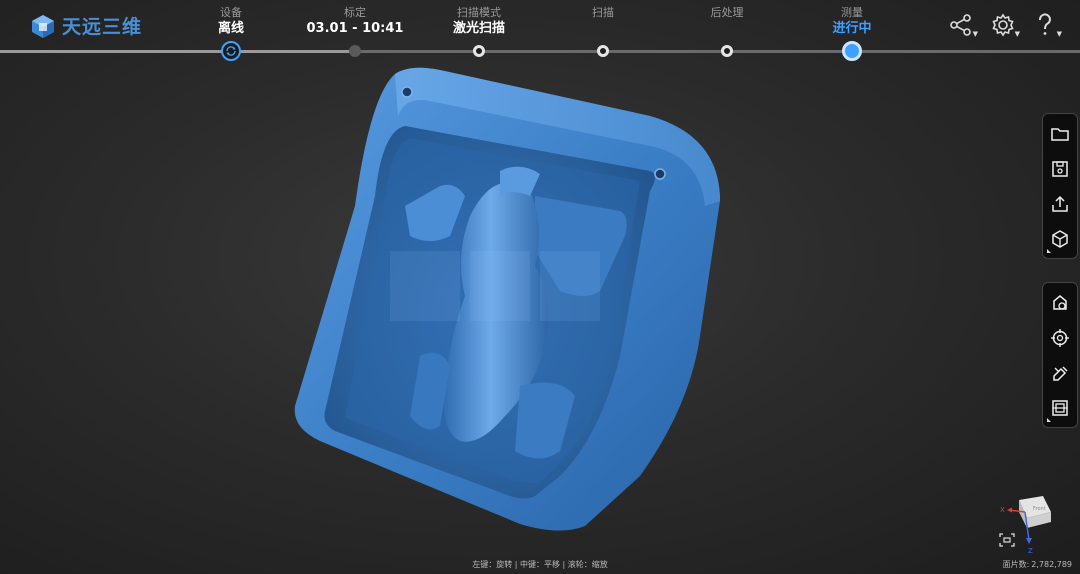 The width and height of the screenshot is (1080, 574). Describe the element at coordinates (355, 12) in the screenshot. I see `step-label: 标定` at that location.